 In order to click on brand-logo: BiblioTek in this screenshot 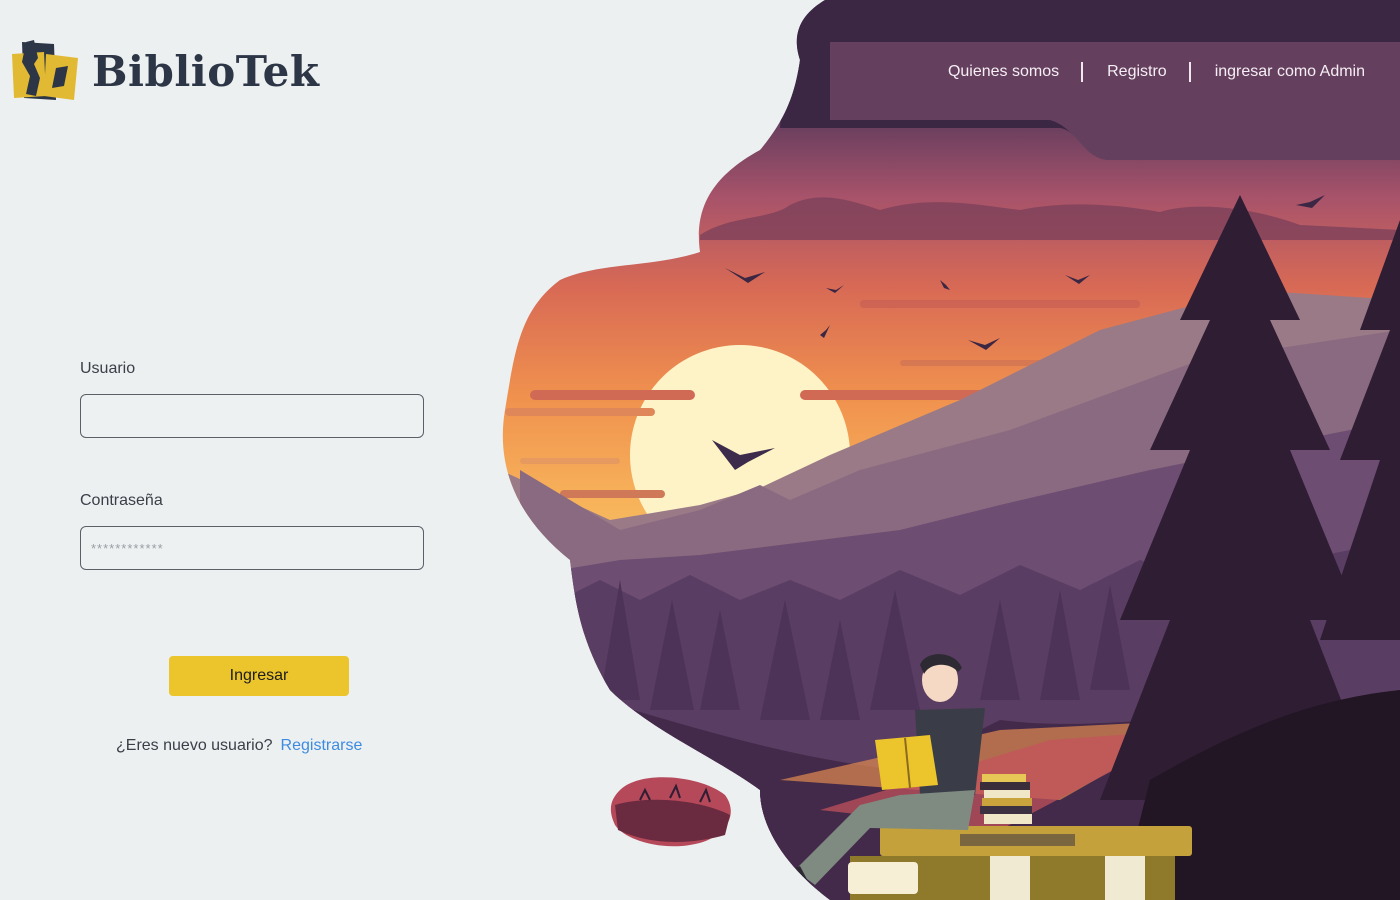, I will do `click(164, 71)`.